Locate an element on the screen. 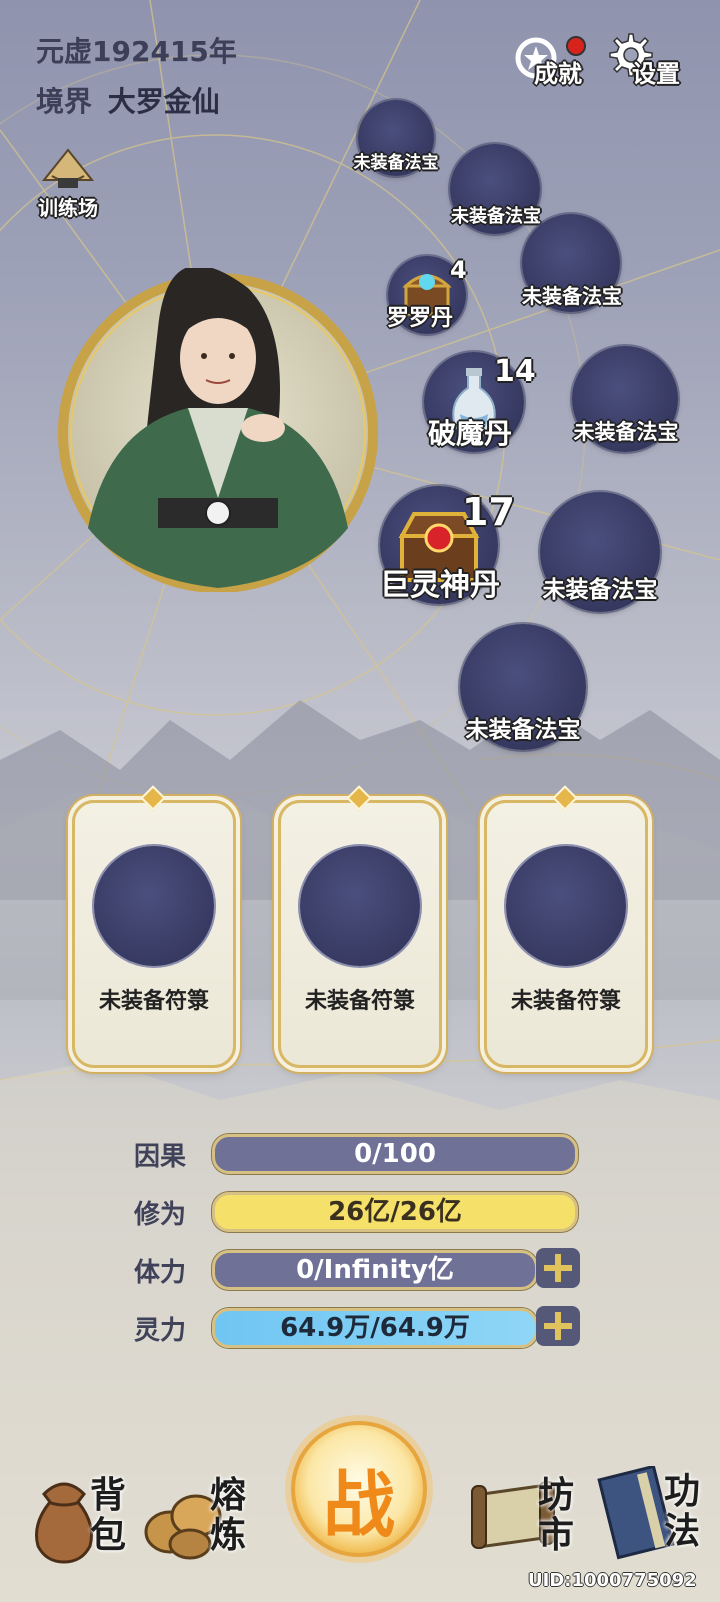 This screenshot has height=1602, width=720. pill-luoluo-count: 4 is located at coordinates (458, 270).